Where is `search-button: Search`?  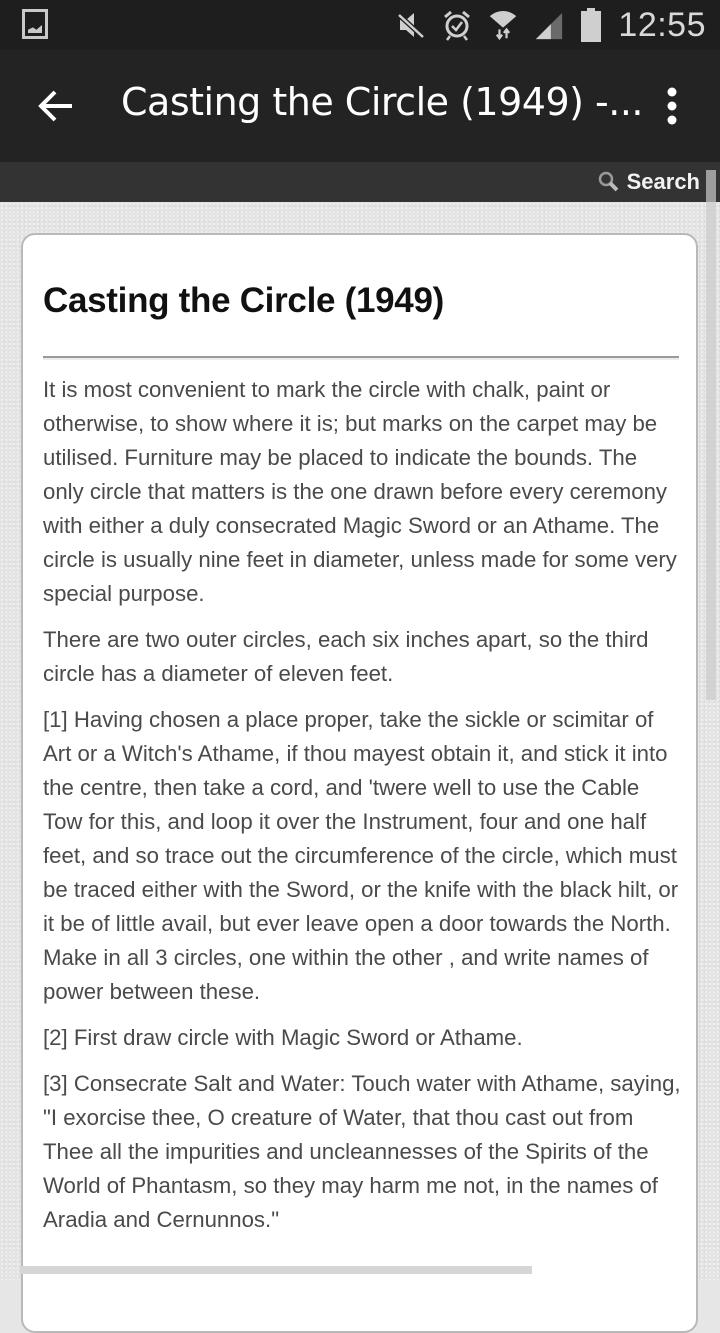 search-button: Search is located at coordinates (648, 182).